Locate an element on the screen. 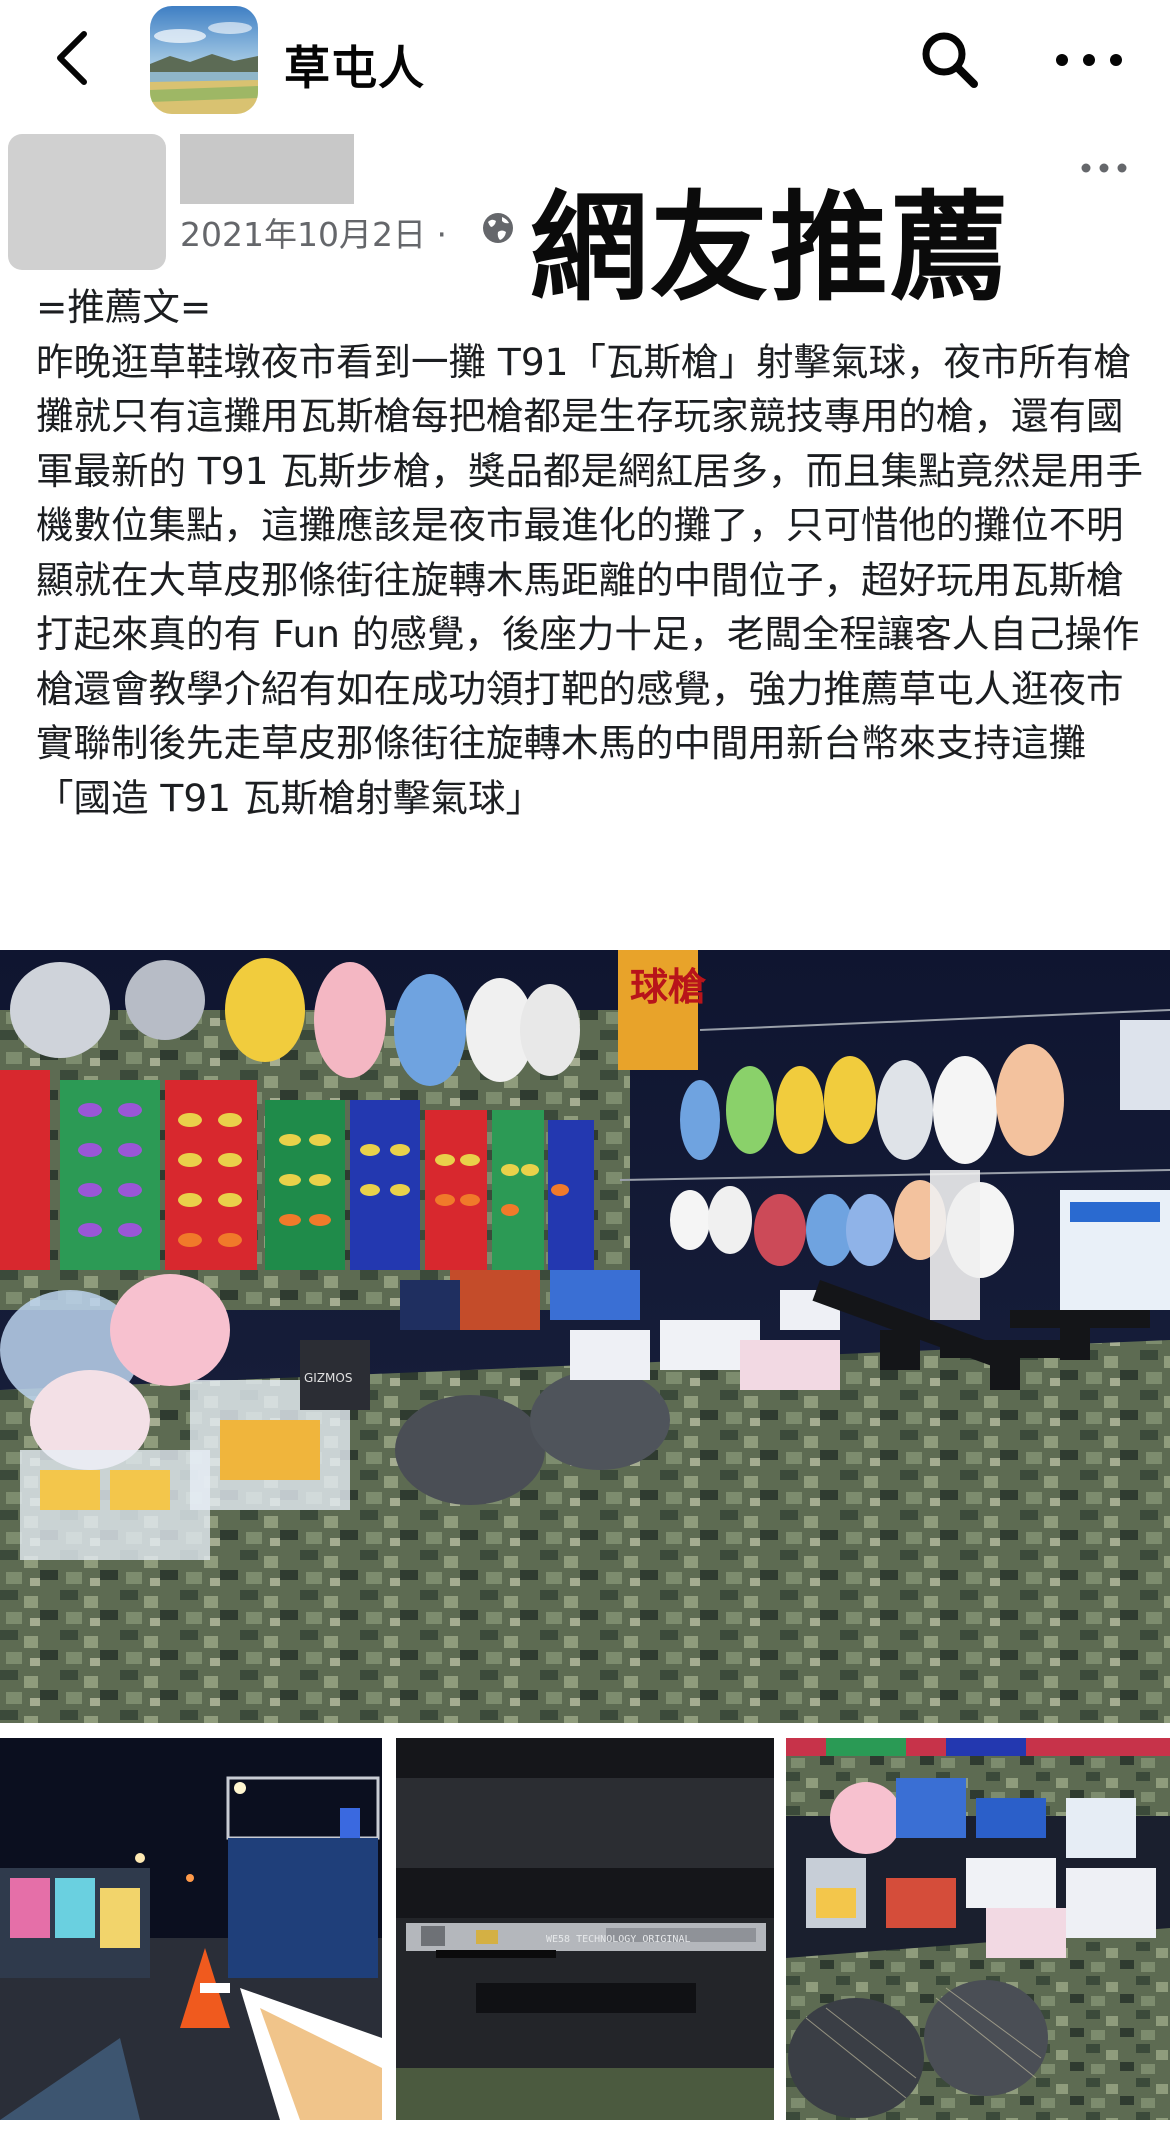  gun-engraving-text: WE58 TECHNOLOGY ORIGINAL is located at coordinates (618, 1939).